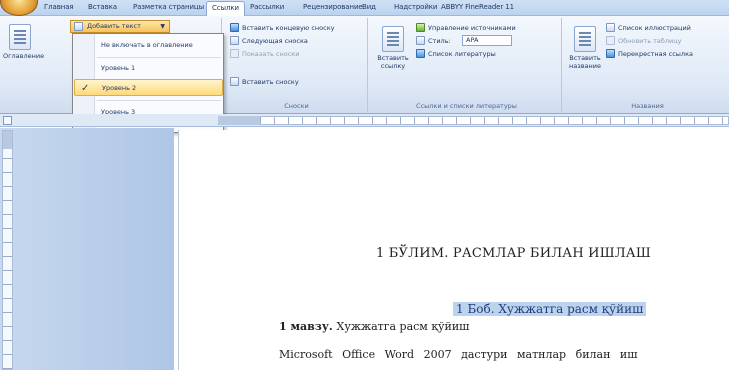 The width and height of the screenshot is (729, 370). Describe the element at coordinates (610, 27) in the screenshot. I see `table-of-figures-icon` at that location.